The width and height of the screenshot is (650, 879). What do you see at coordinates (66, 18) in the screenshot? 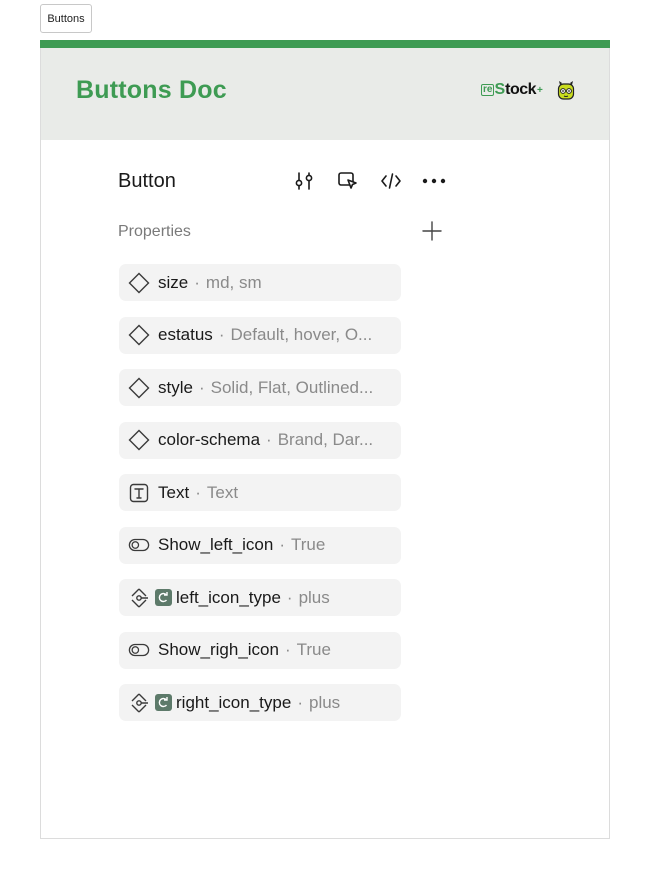
I see `tab-buttons: Buttons` at bounding box center [66, 18].